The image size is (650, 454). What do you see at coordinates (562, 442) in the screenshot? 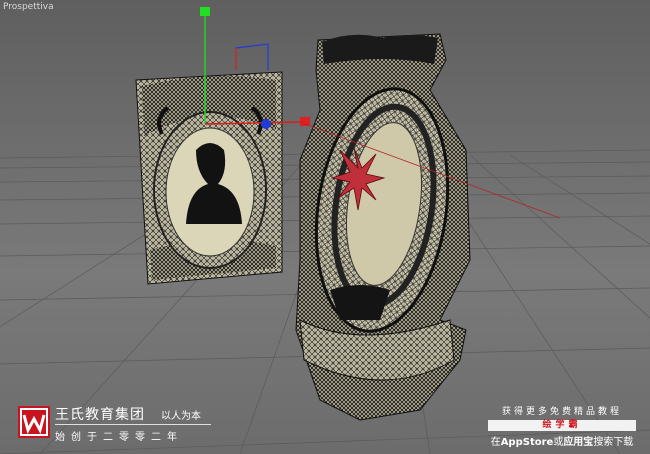
I see `promo-line3: 在AppStore或应用宝搜索下载` at bounding box center [562, 442].